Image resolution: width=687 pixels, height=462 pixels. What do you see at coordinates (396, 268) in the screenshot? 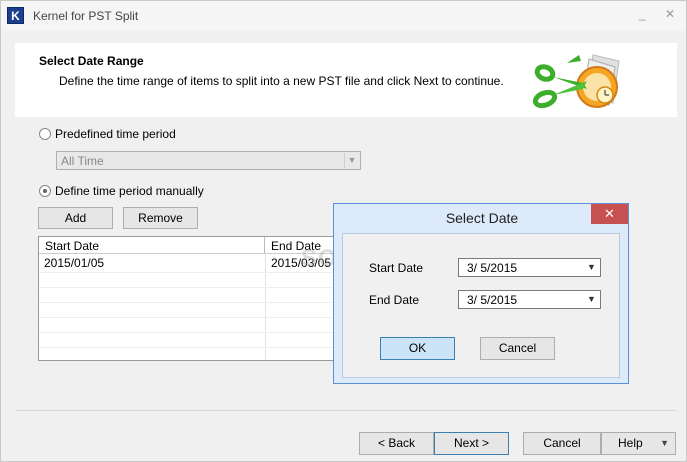
I see `start-date-label: Start Date` at bounding box center [396, 268].